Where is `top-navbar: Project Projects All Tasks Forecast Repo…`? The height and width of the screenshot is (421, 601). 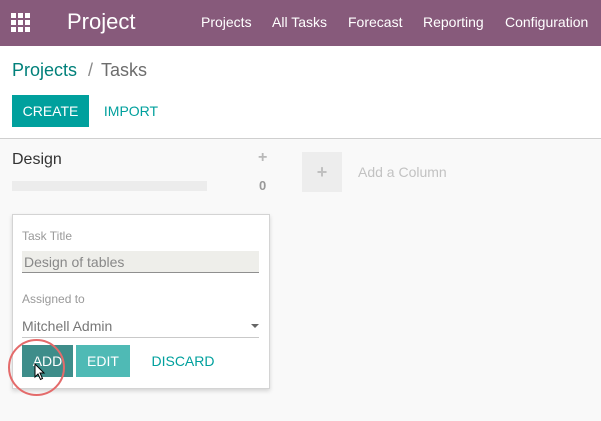 top-navbar: Project Projects All Tasks Forecast Repo… is located at coordinates (300, 23).